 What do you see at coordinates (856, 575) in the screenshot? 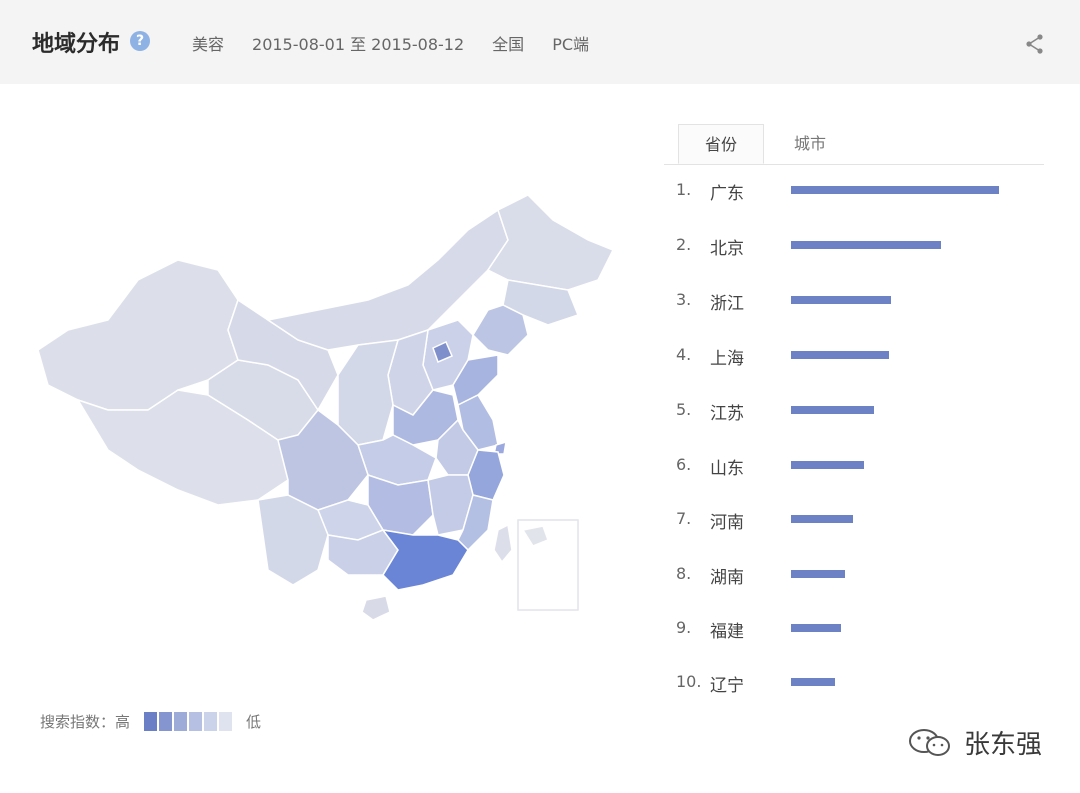
I see `ranking-row: 8. 湖南` at bounding box center [856, 575].